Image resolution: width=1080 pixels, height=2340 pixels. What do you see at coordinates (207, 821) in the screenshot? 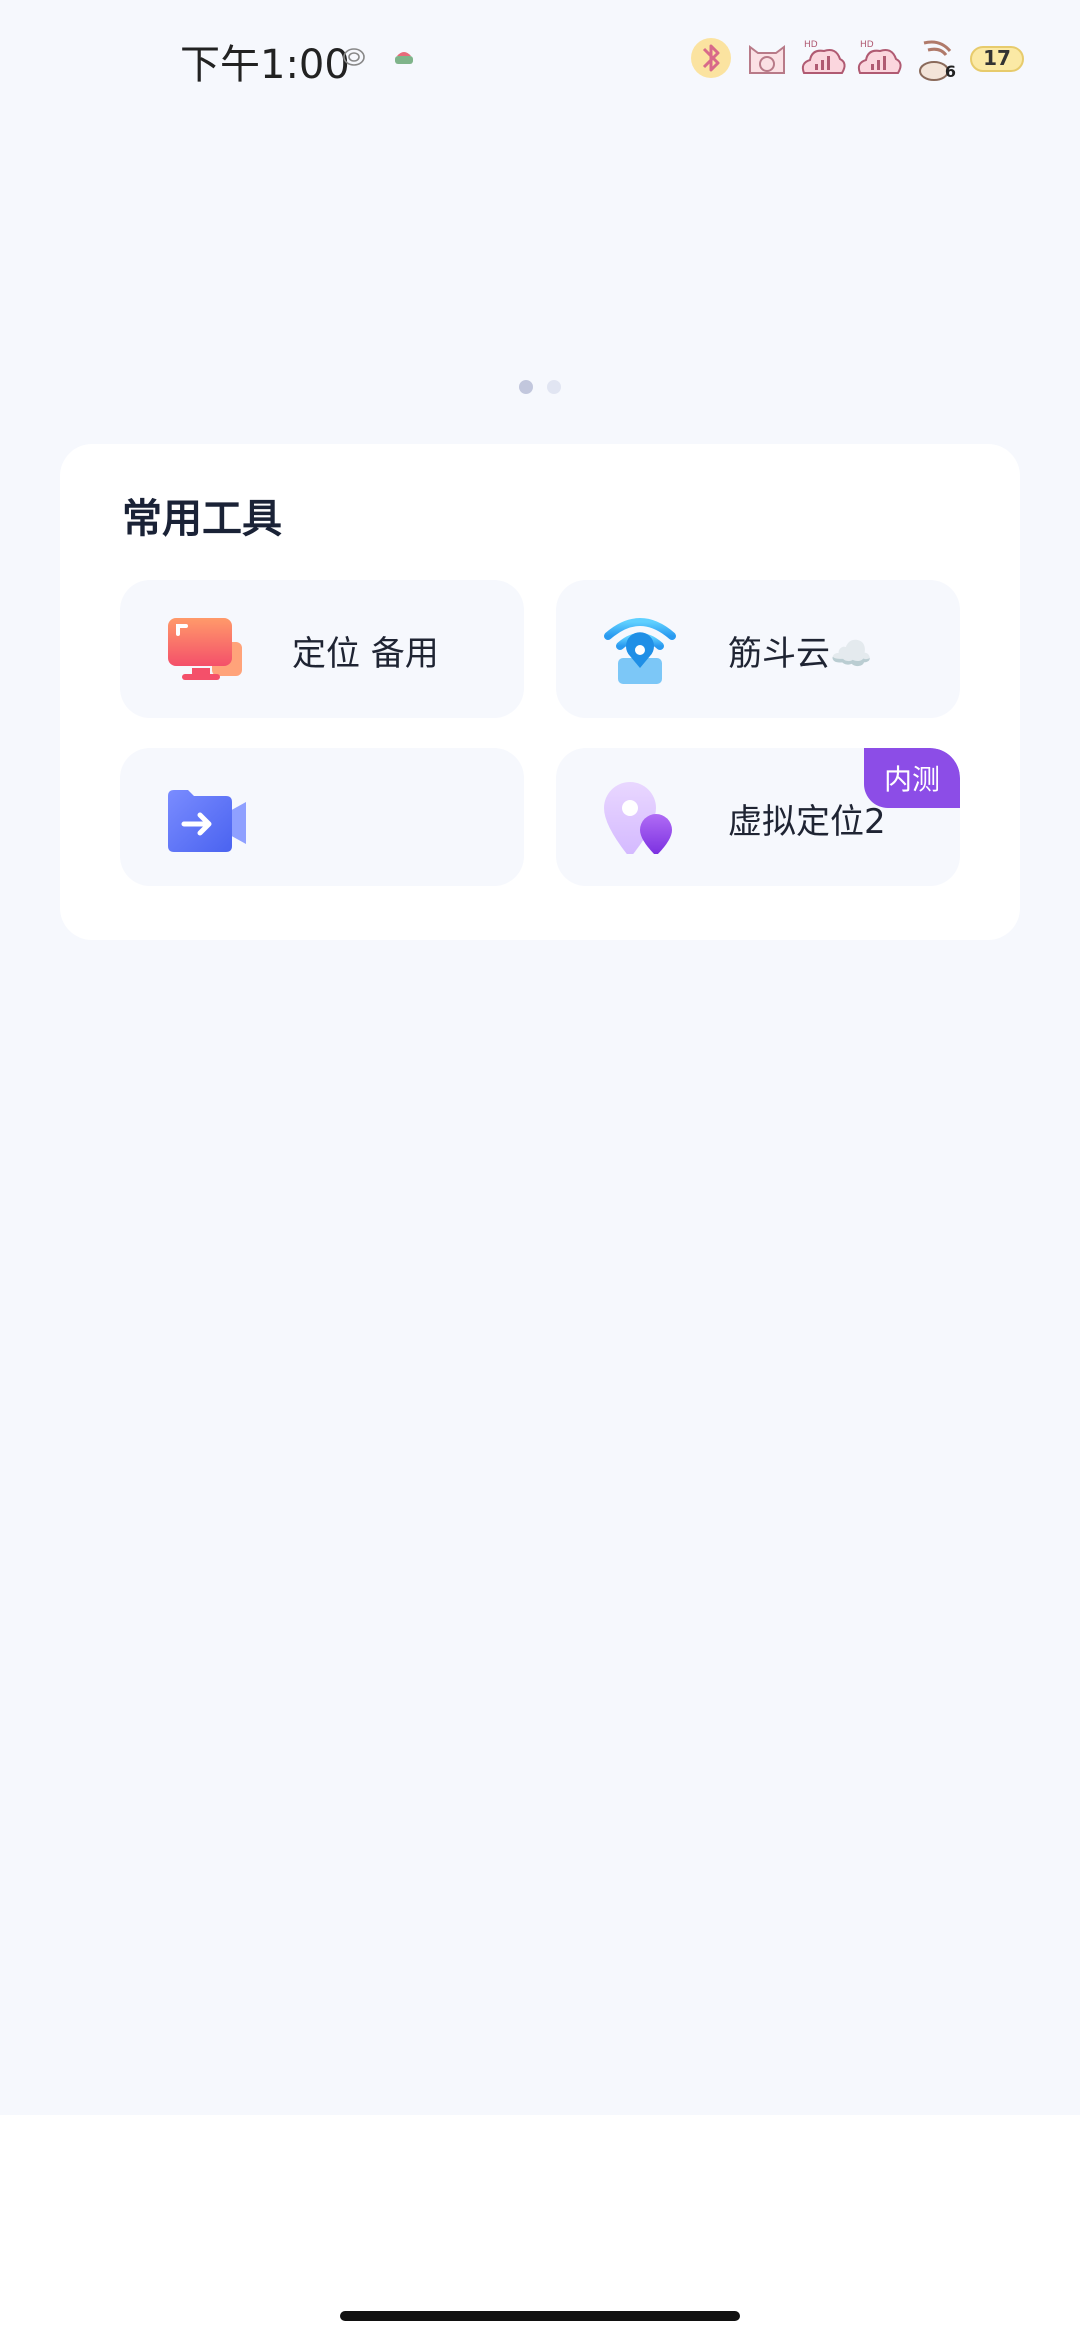
I see `video-folder-icon` at bounding box center [207, 821].